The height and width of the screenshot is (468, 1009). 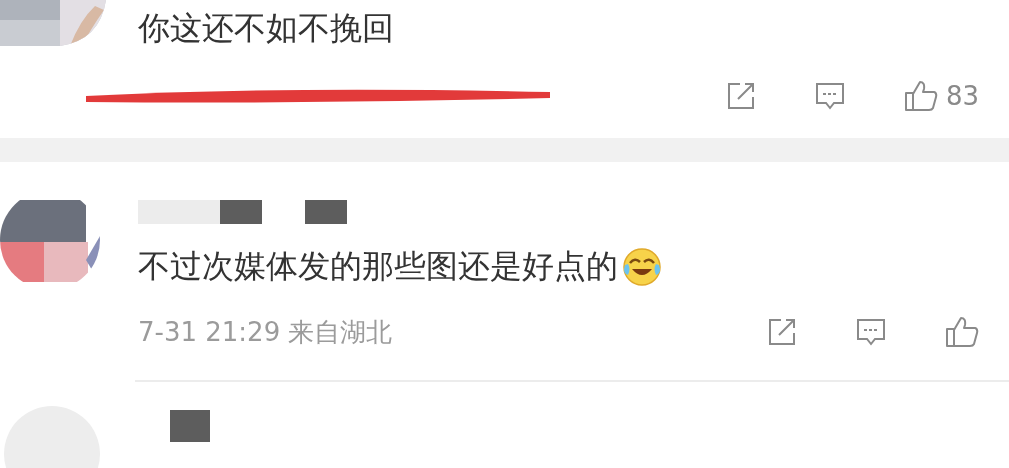 What do you see at coordinates (962, 332) in the screenshot?
I see `like-button` at bounding box center [962, 332].